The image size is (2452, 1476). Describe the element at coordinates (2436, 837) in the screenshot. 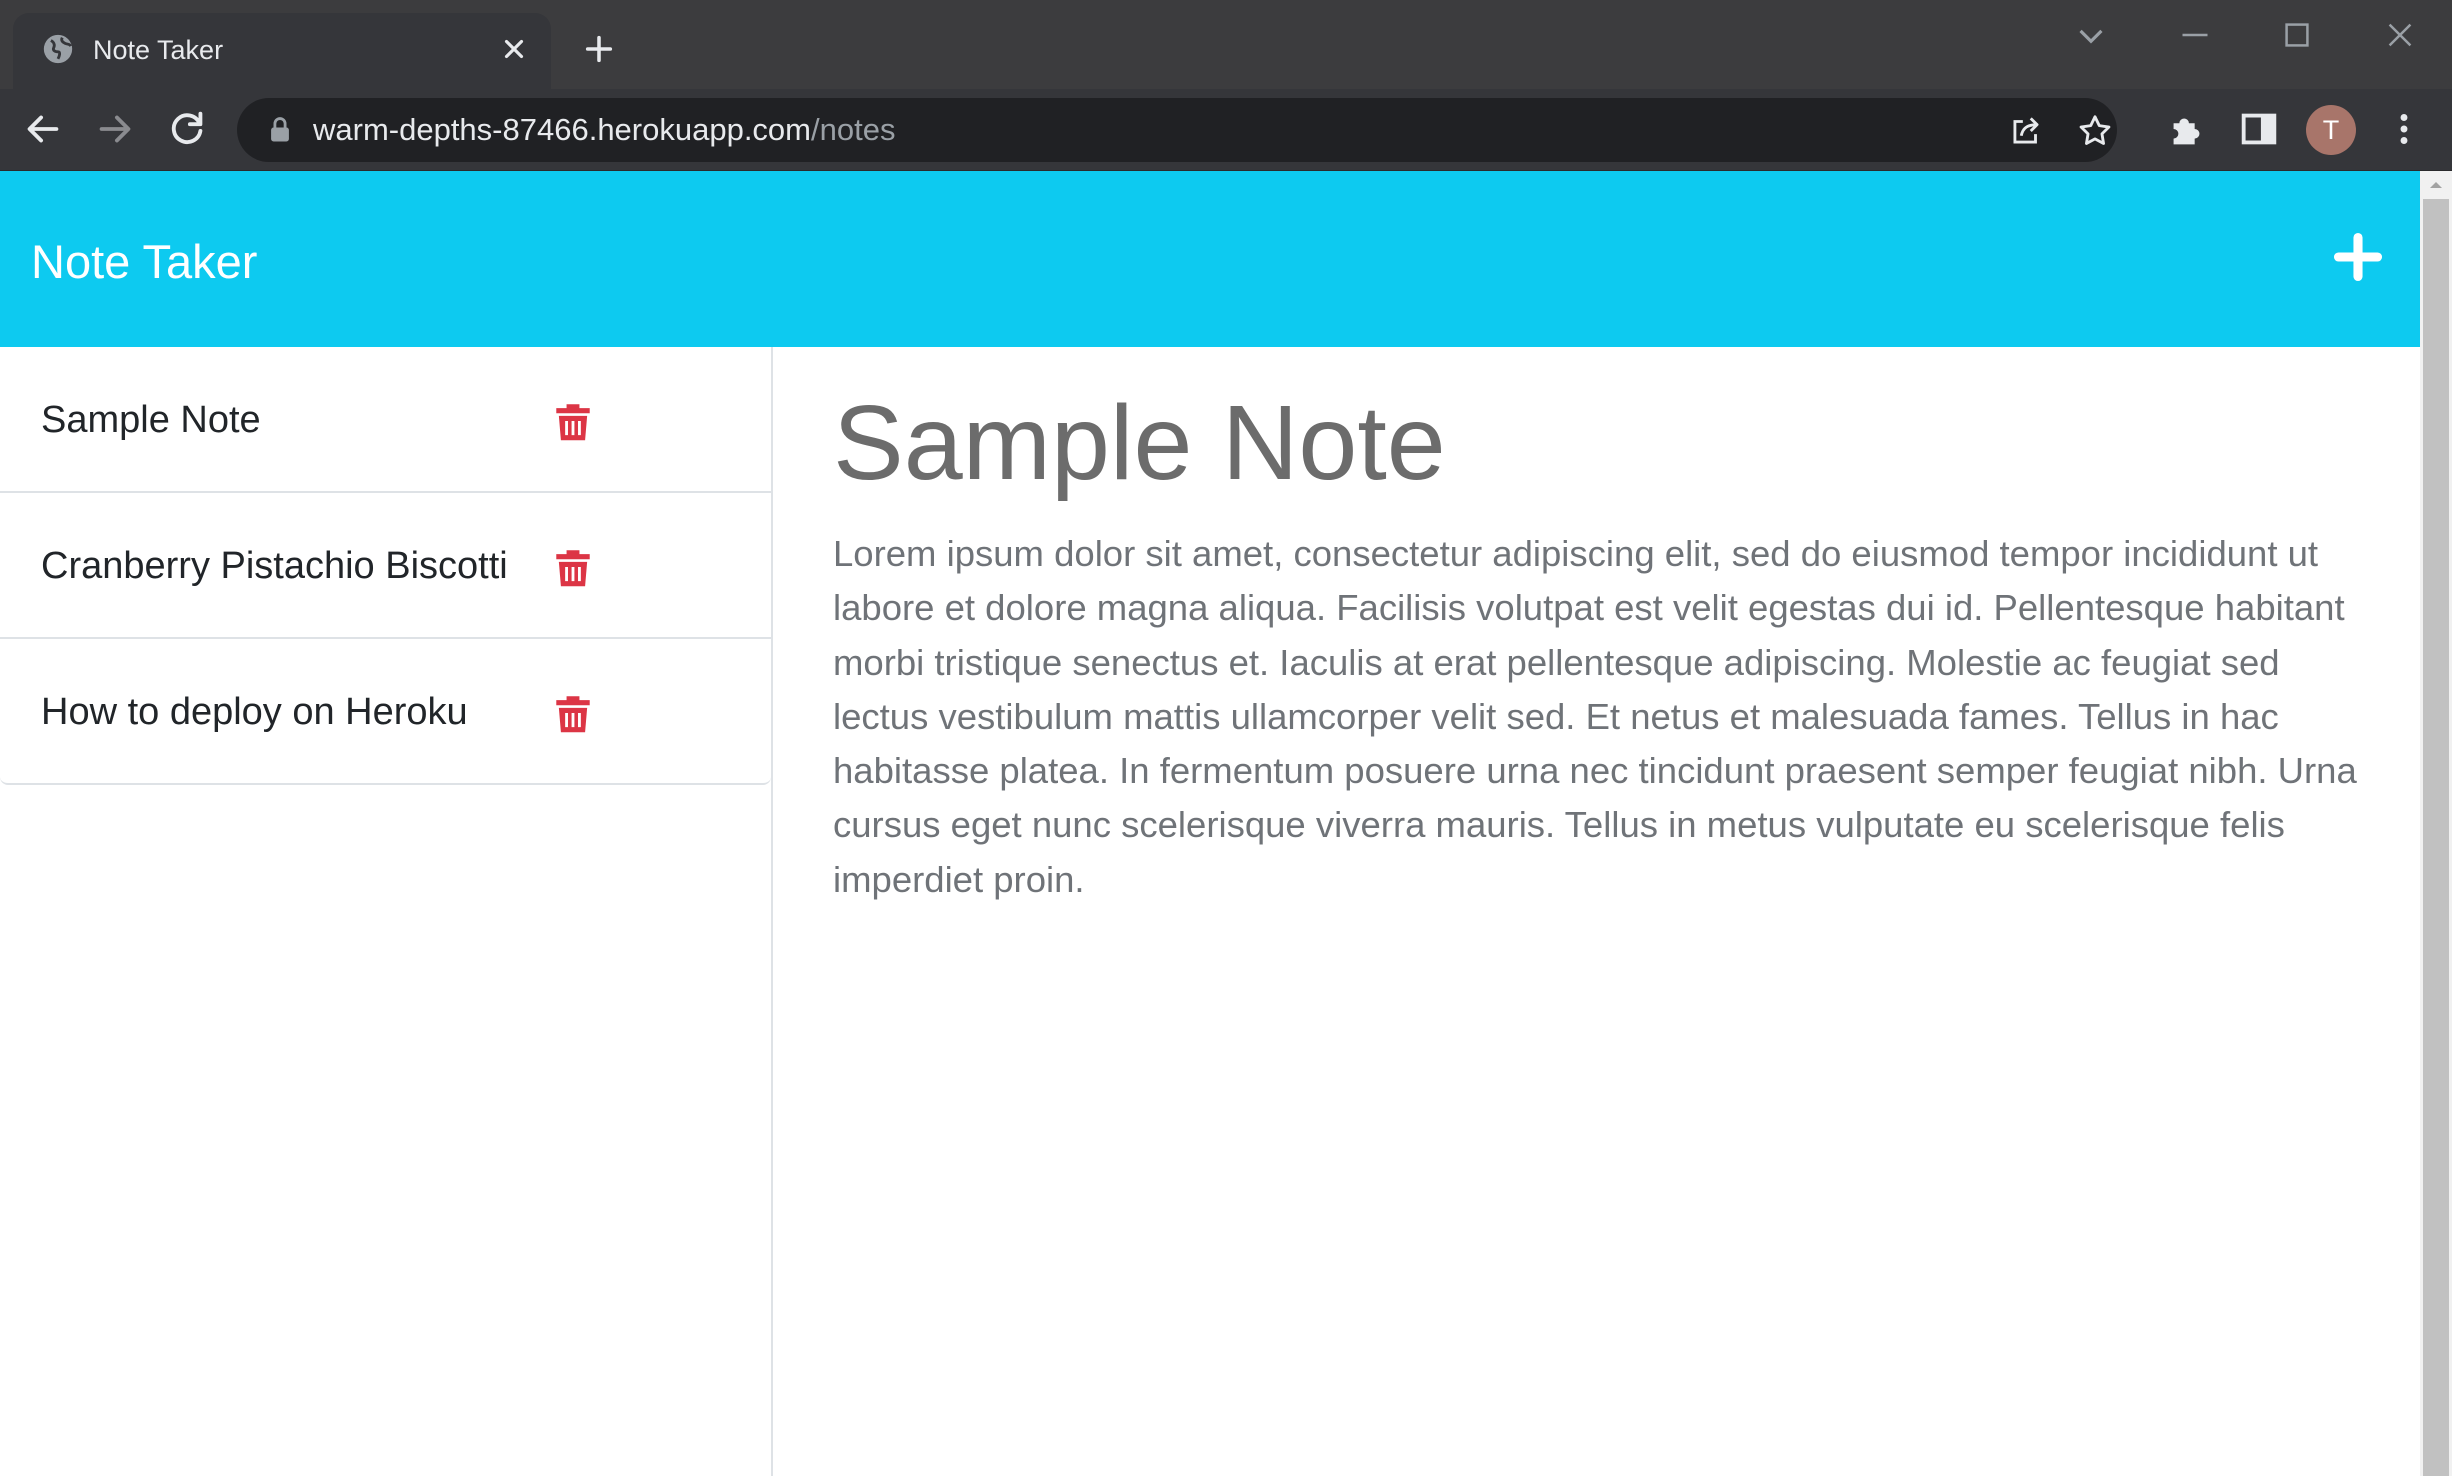

I see `scrollbar-thumb` at that location.